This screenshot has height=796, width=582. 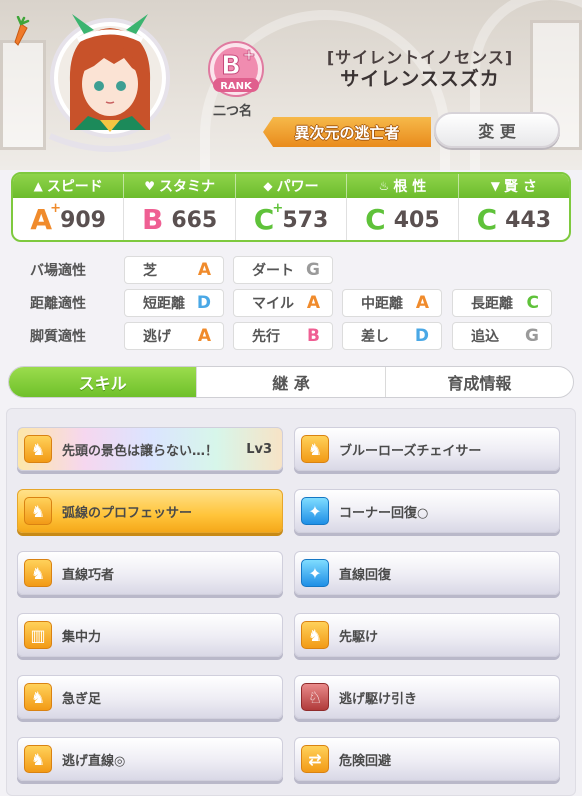 I want to click on stat-grade: C +, so click(x=268, y=218).